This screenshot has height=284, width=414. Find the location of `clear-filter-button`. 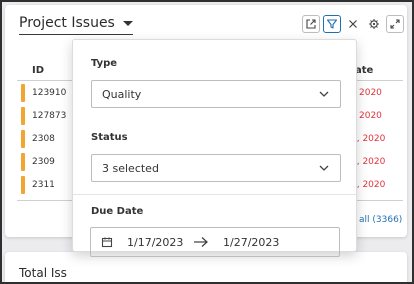

clear-filter-button is located at coordinates (353, 24).